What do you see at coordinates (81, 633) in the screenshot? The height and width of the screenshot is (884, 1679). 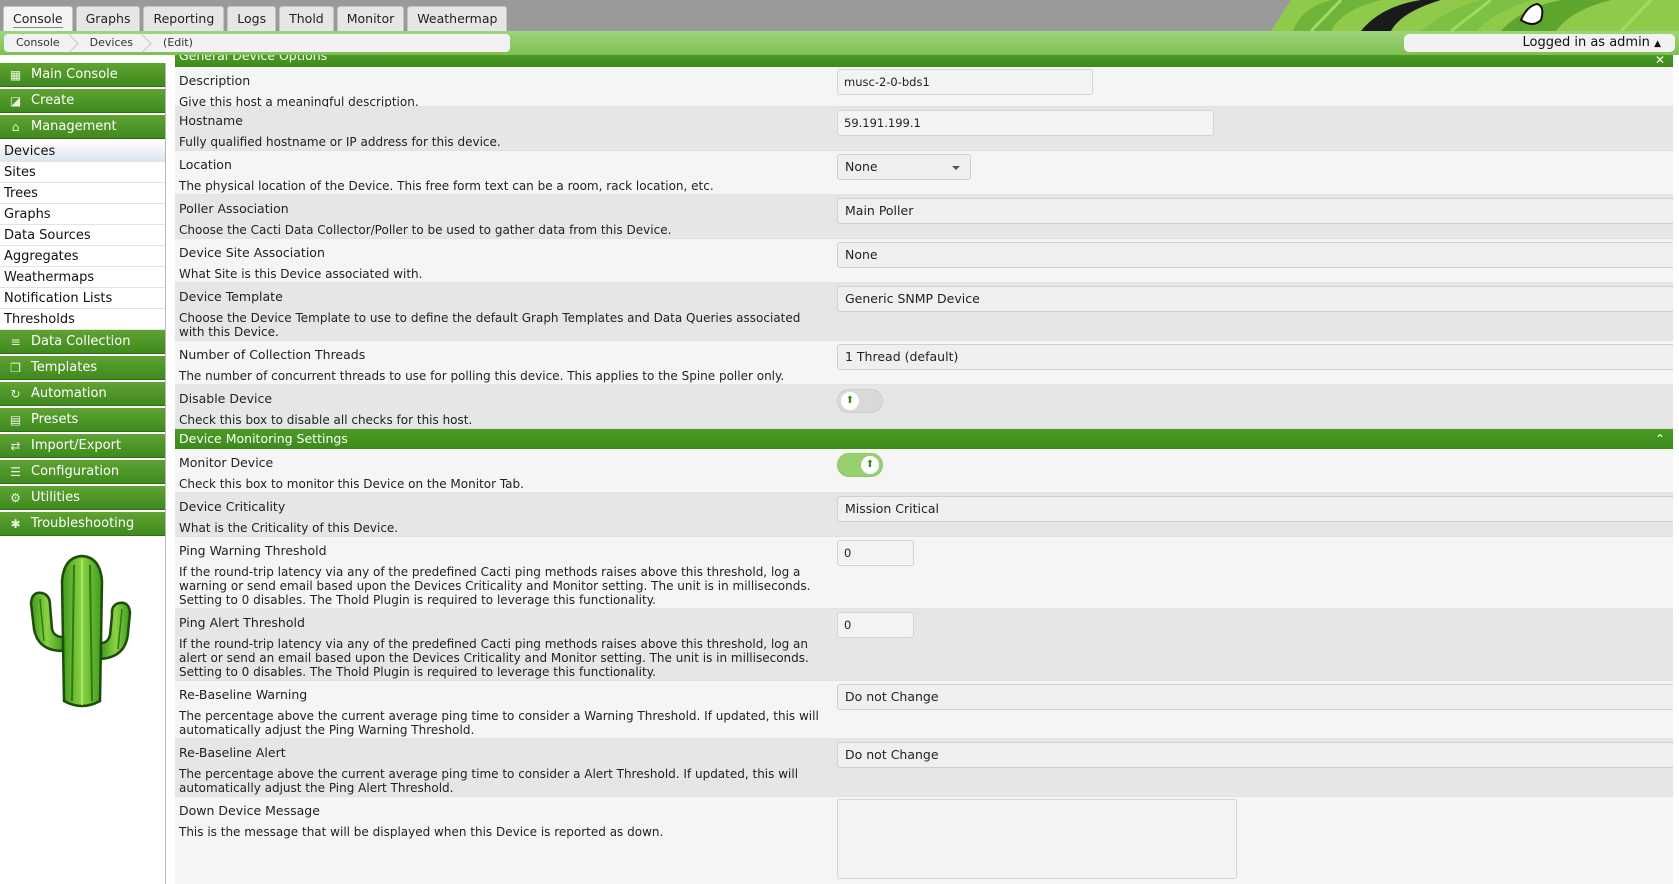 I see `cactus-logo` at bounding box center [81, 633].